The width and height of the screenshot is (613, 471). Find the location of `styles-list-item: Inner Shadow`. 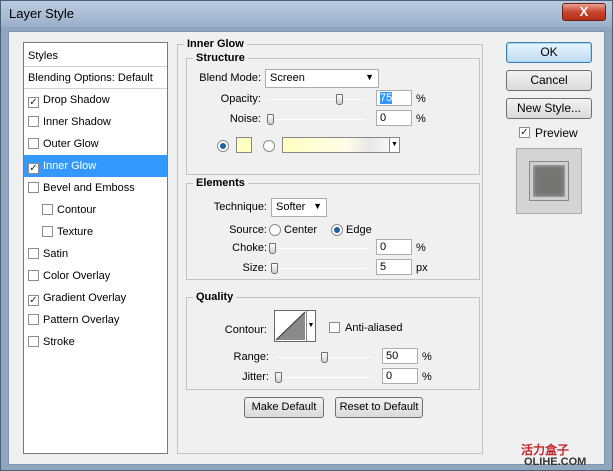

styles-list-item: Inner Shadow is located at coordinates (95, 122).